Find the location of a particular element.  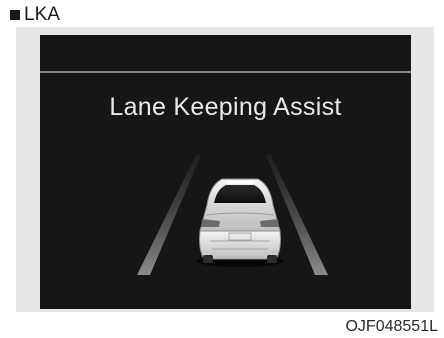

car-rear-view is located at coordinates (240, 222).